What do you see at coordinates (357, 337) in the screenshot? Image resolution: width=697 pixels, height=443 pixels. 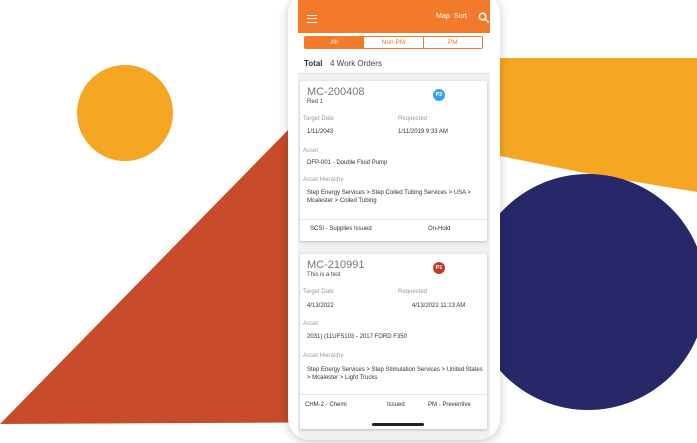 I see `asset-value: 2031) (11UFS103 - 2017 FORD F350` at bounding box center [357, 337].